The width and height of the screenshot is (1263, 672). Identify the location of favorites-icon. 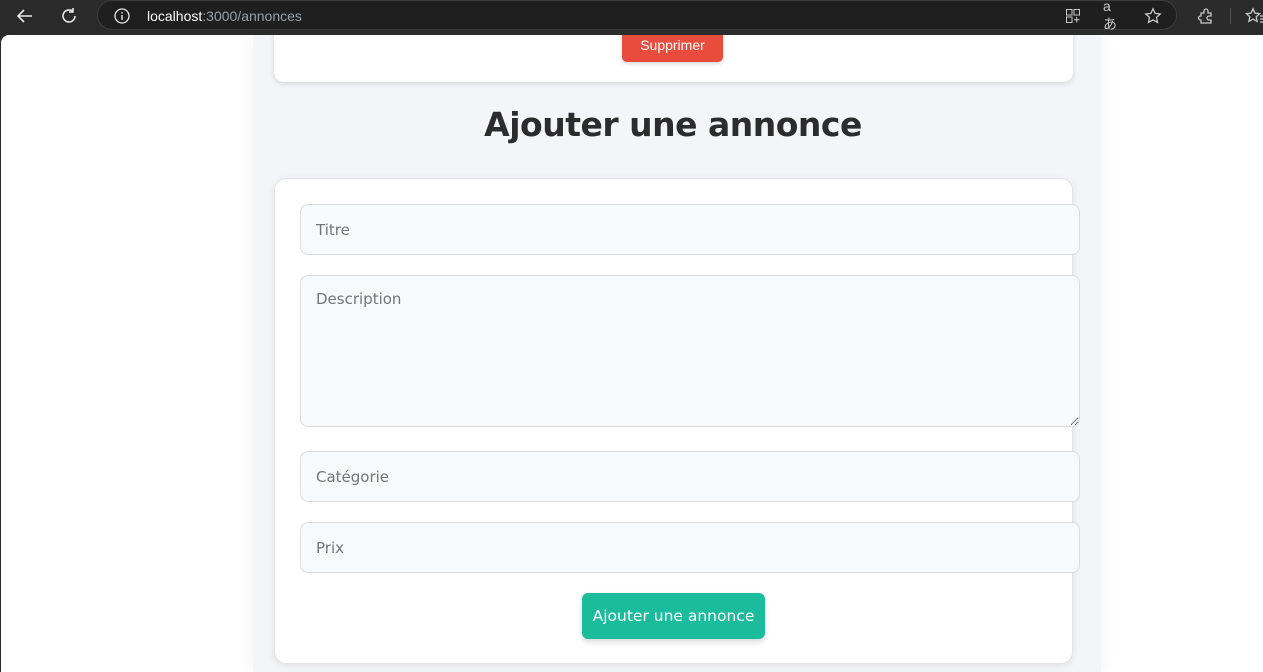
(1253, 16).